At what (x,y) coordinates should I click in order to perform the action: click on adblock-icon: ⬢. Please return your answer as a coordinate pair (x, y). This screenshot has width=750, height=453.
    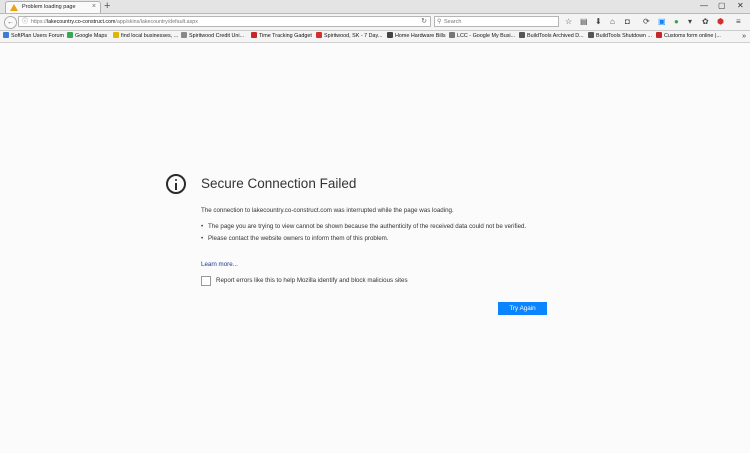
    Looking at the image, I should click on (720, 21).